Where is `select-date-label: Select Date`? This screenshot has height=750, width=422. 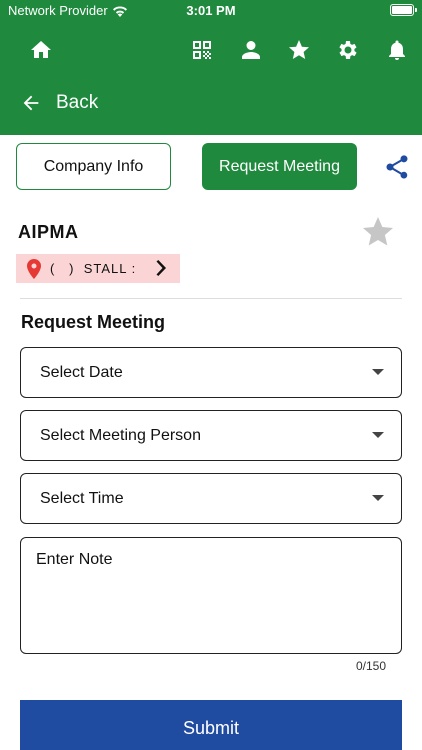 select-date-label: Select Date is located at coordinates (81, 372).